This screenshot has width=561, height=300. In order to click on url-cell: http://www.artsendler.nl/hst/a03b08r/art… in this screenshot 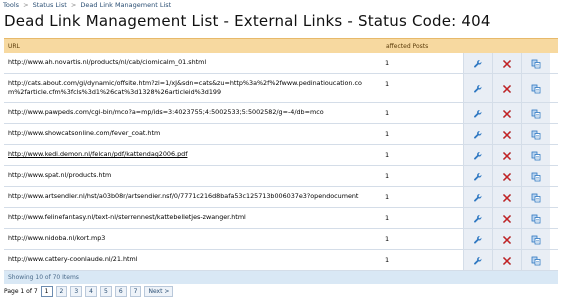, I will do `click(190, 197)`.